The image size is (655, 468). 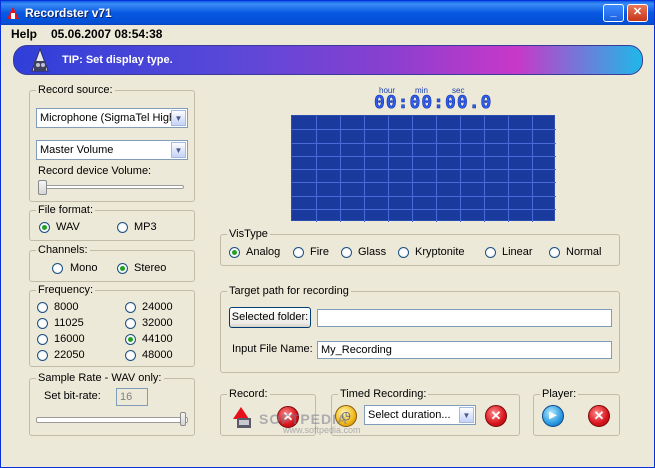 I want to click on visualizer-grid, so click(x=424, y=169).